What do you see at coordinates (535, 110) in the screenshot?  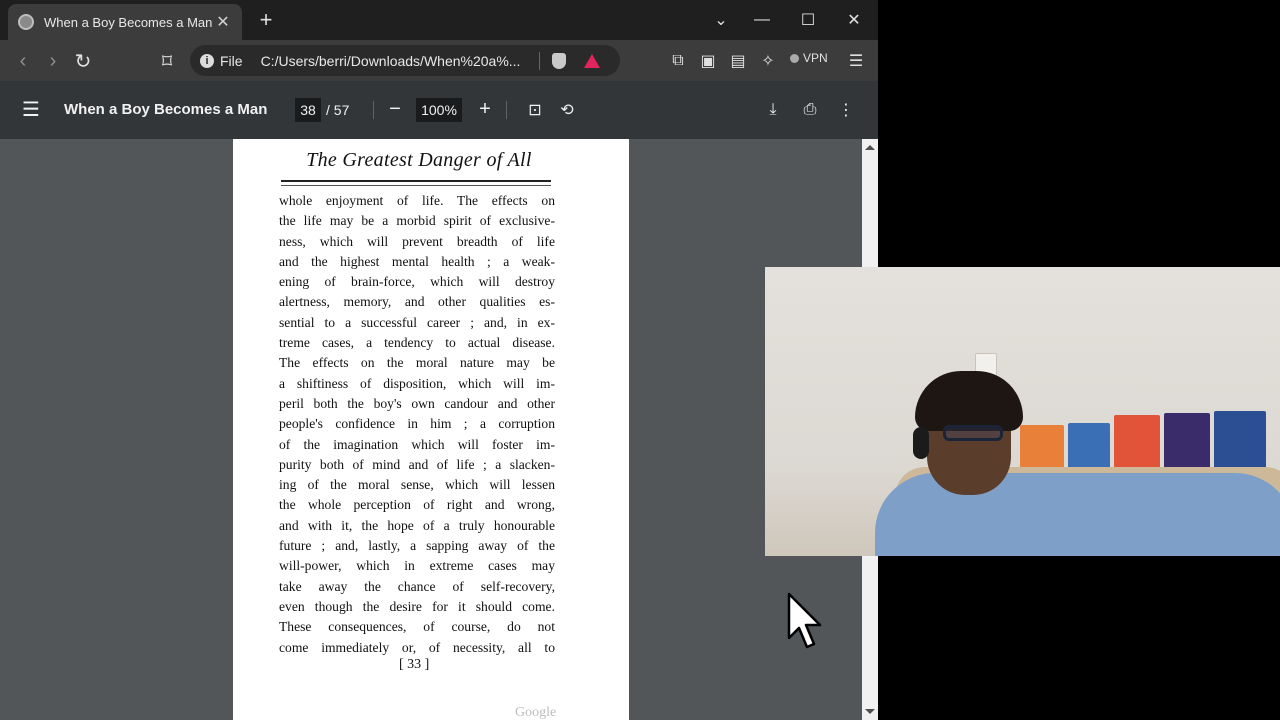 I see `fit-page-icon: ⊡` at bounding box center [535, 110].